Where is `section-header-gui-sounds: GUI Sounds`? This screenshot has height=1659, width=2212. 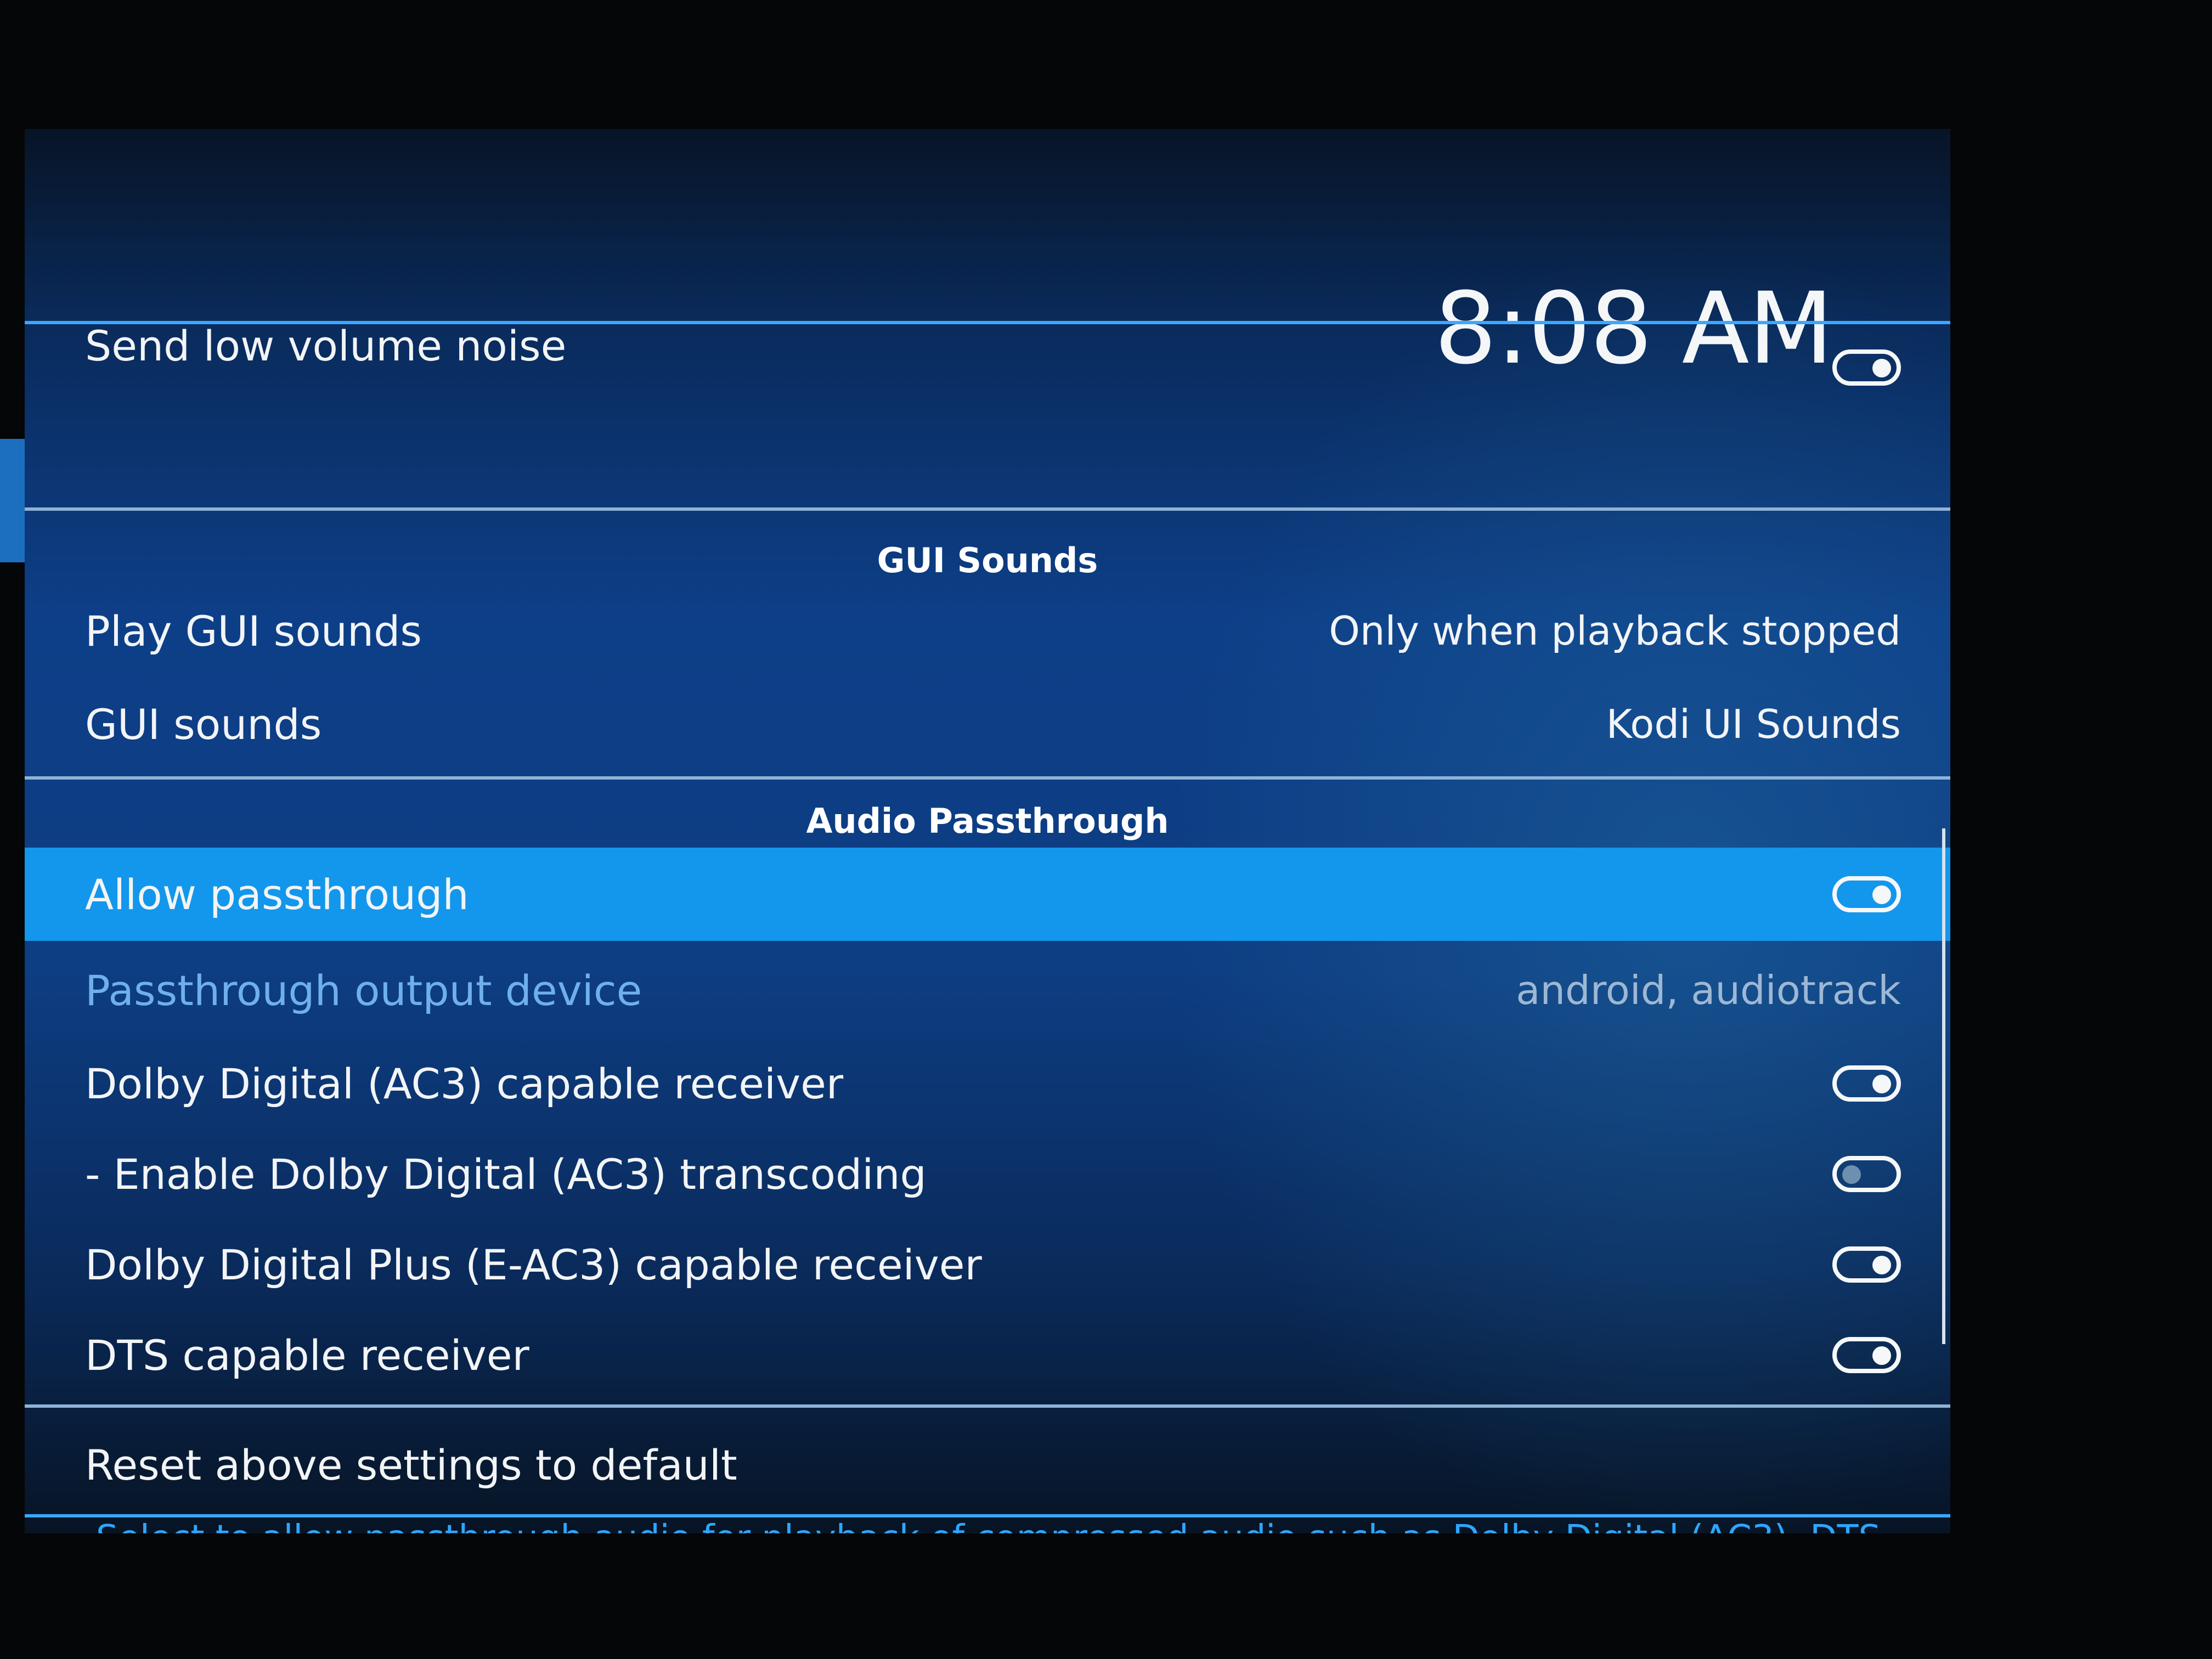 section-header-gui-sounds: GUI Sounds is located at coordinates (988, 560).